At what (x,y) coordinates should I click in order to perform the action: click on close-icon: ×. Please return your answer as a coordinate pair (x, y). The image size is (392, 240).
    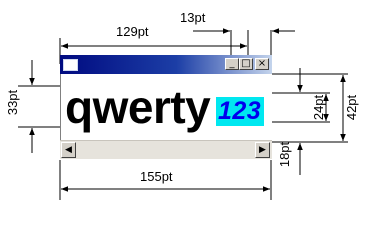
    Looking at the image, I should click on (262, 63).